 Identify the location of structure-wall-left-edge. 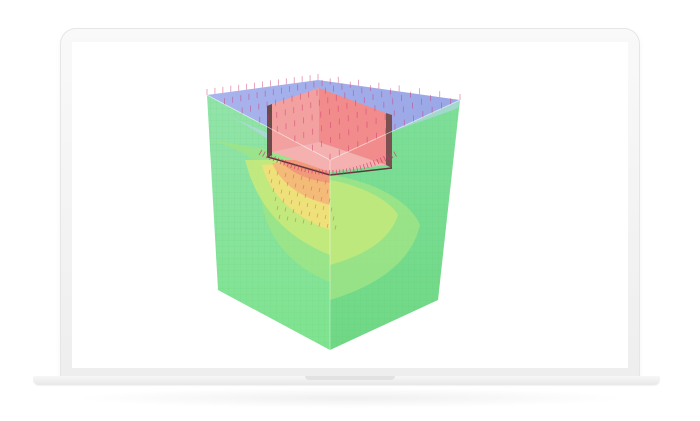
(269, 131).